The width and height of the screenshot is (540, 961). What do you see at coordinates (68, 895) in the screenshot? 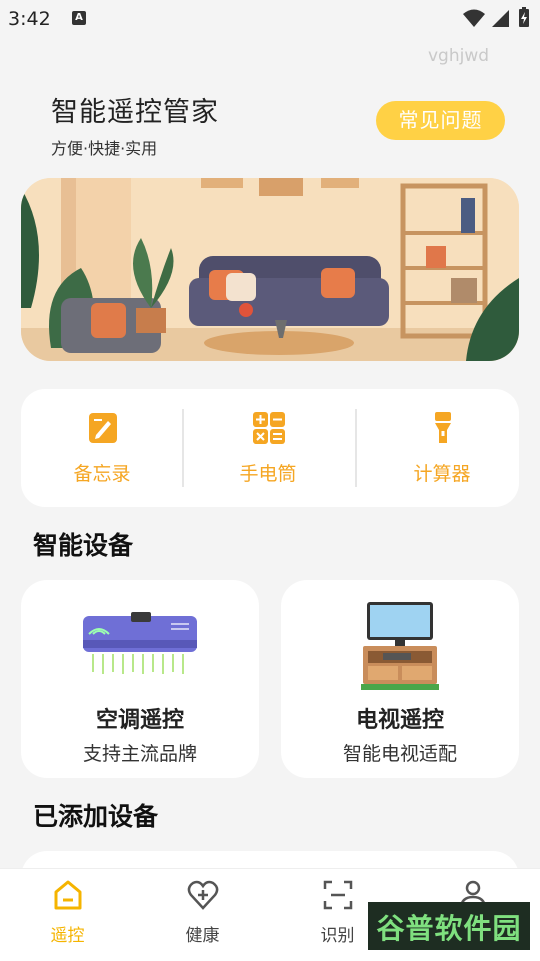
I see `home-icon` at bounding box center [68, 895].